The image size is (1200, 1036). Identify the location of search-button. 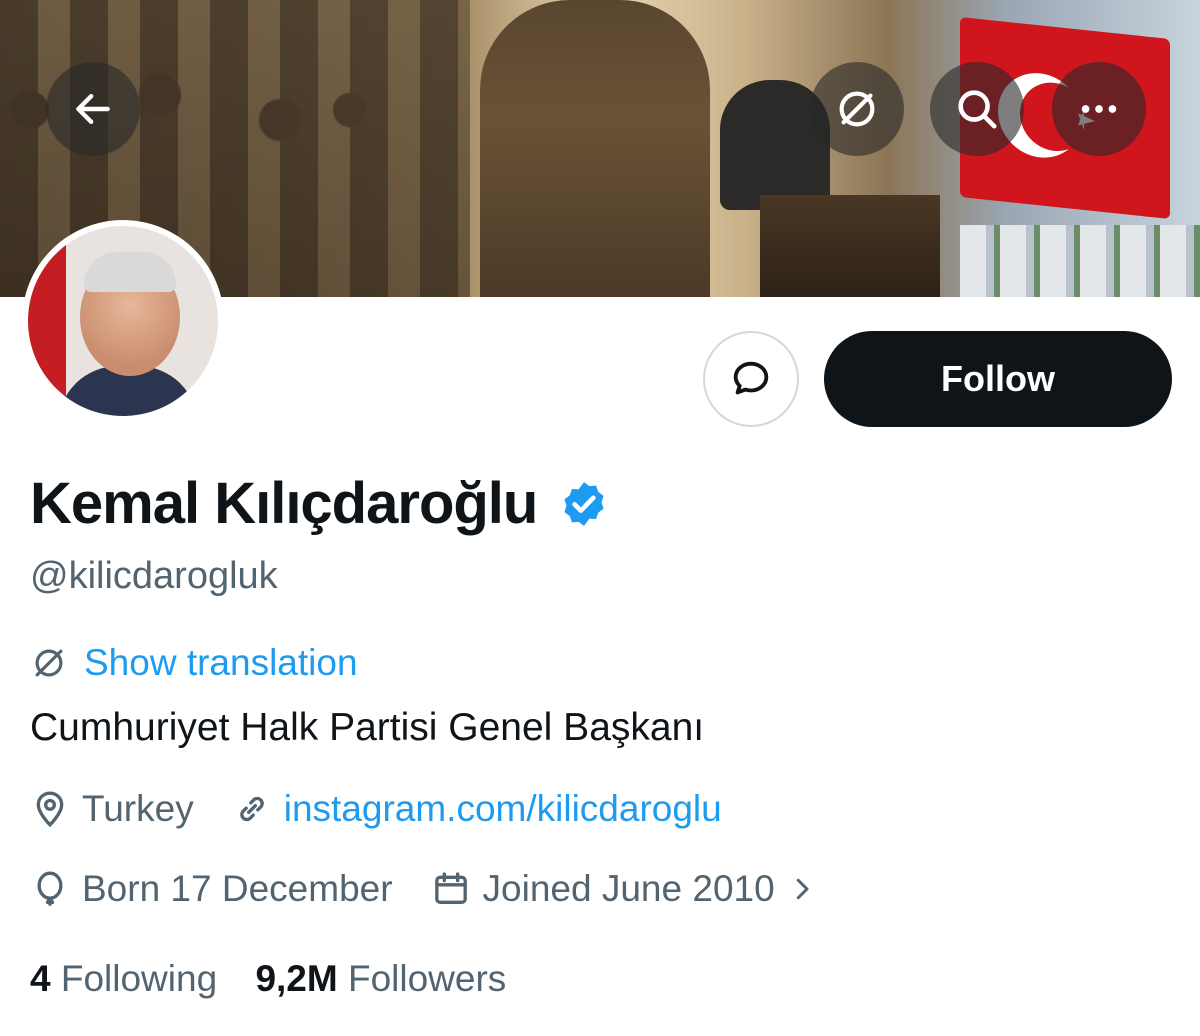
(977, 109).